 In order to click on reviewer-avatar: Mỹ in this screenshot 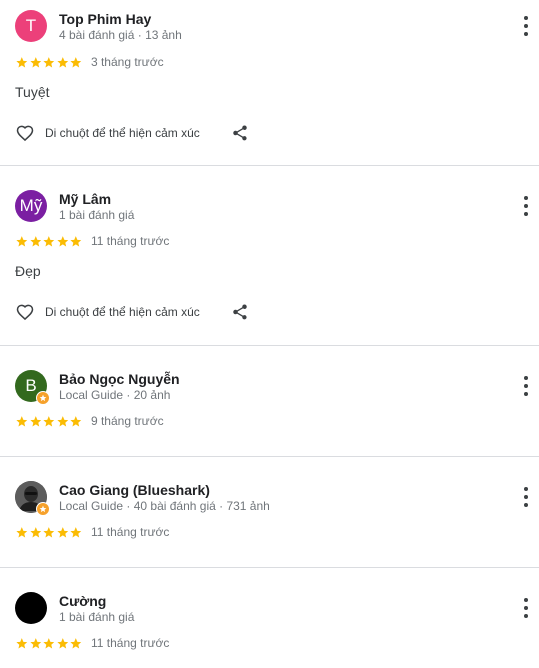, I will do `click(31, 206)`.